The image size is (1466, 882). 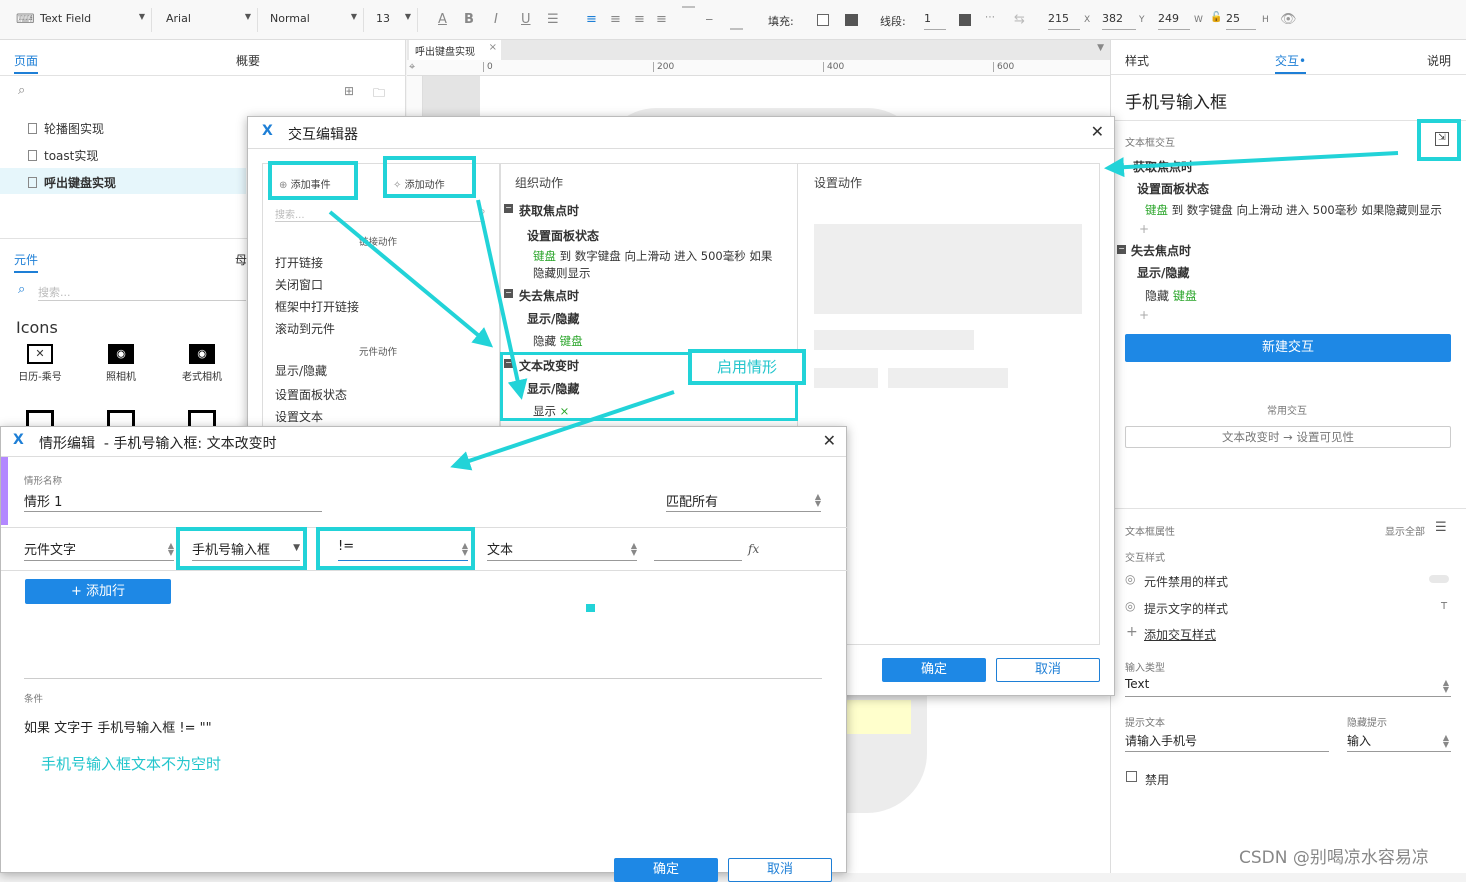 I want to click on widget-name: 手机号输入框, so click(x=1176, y=100).